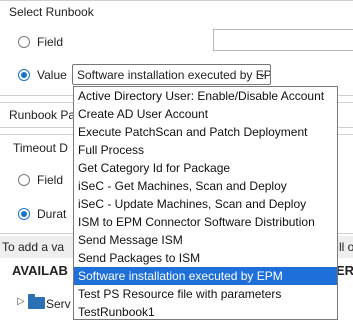 The image size is (353, 320). Describe the element at coordinates (346, 247) in the screenshot. I see `info-text-right: ll o` at that location.